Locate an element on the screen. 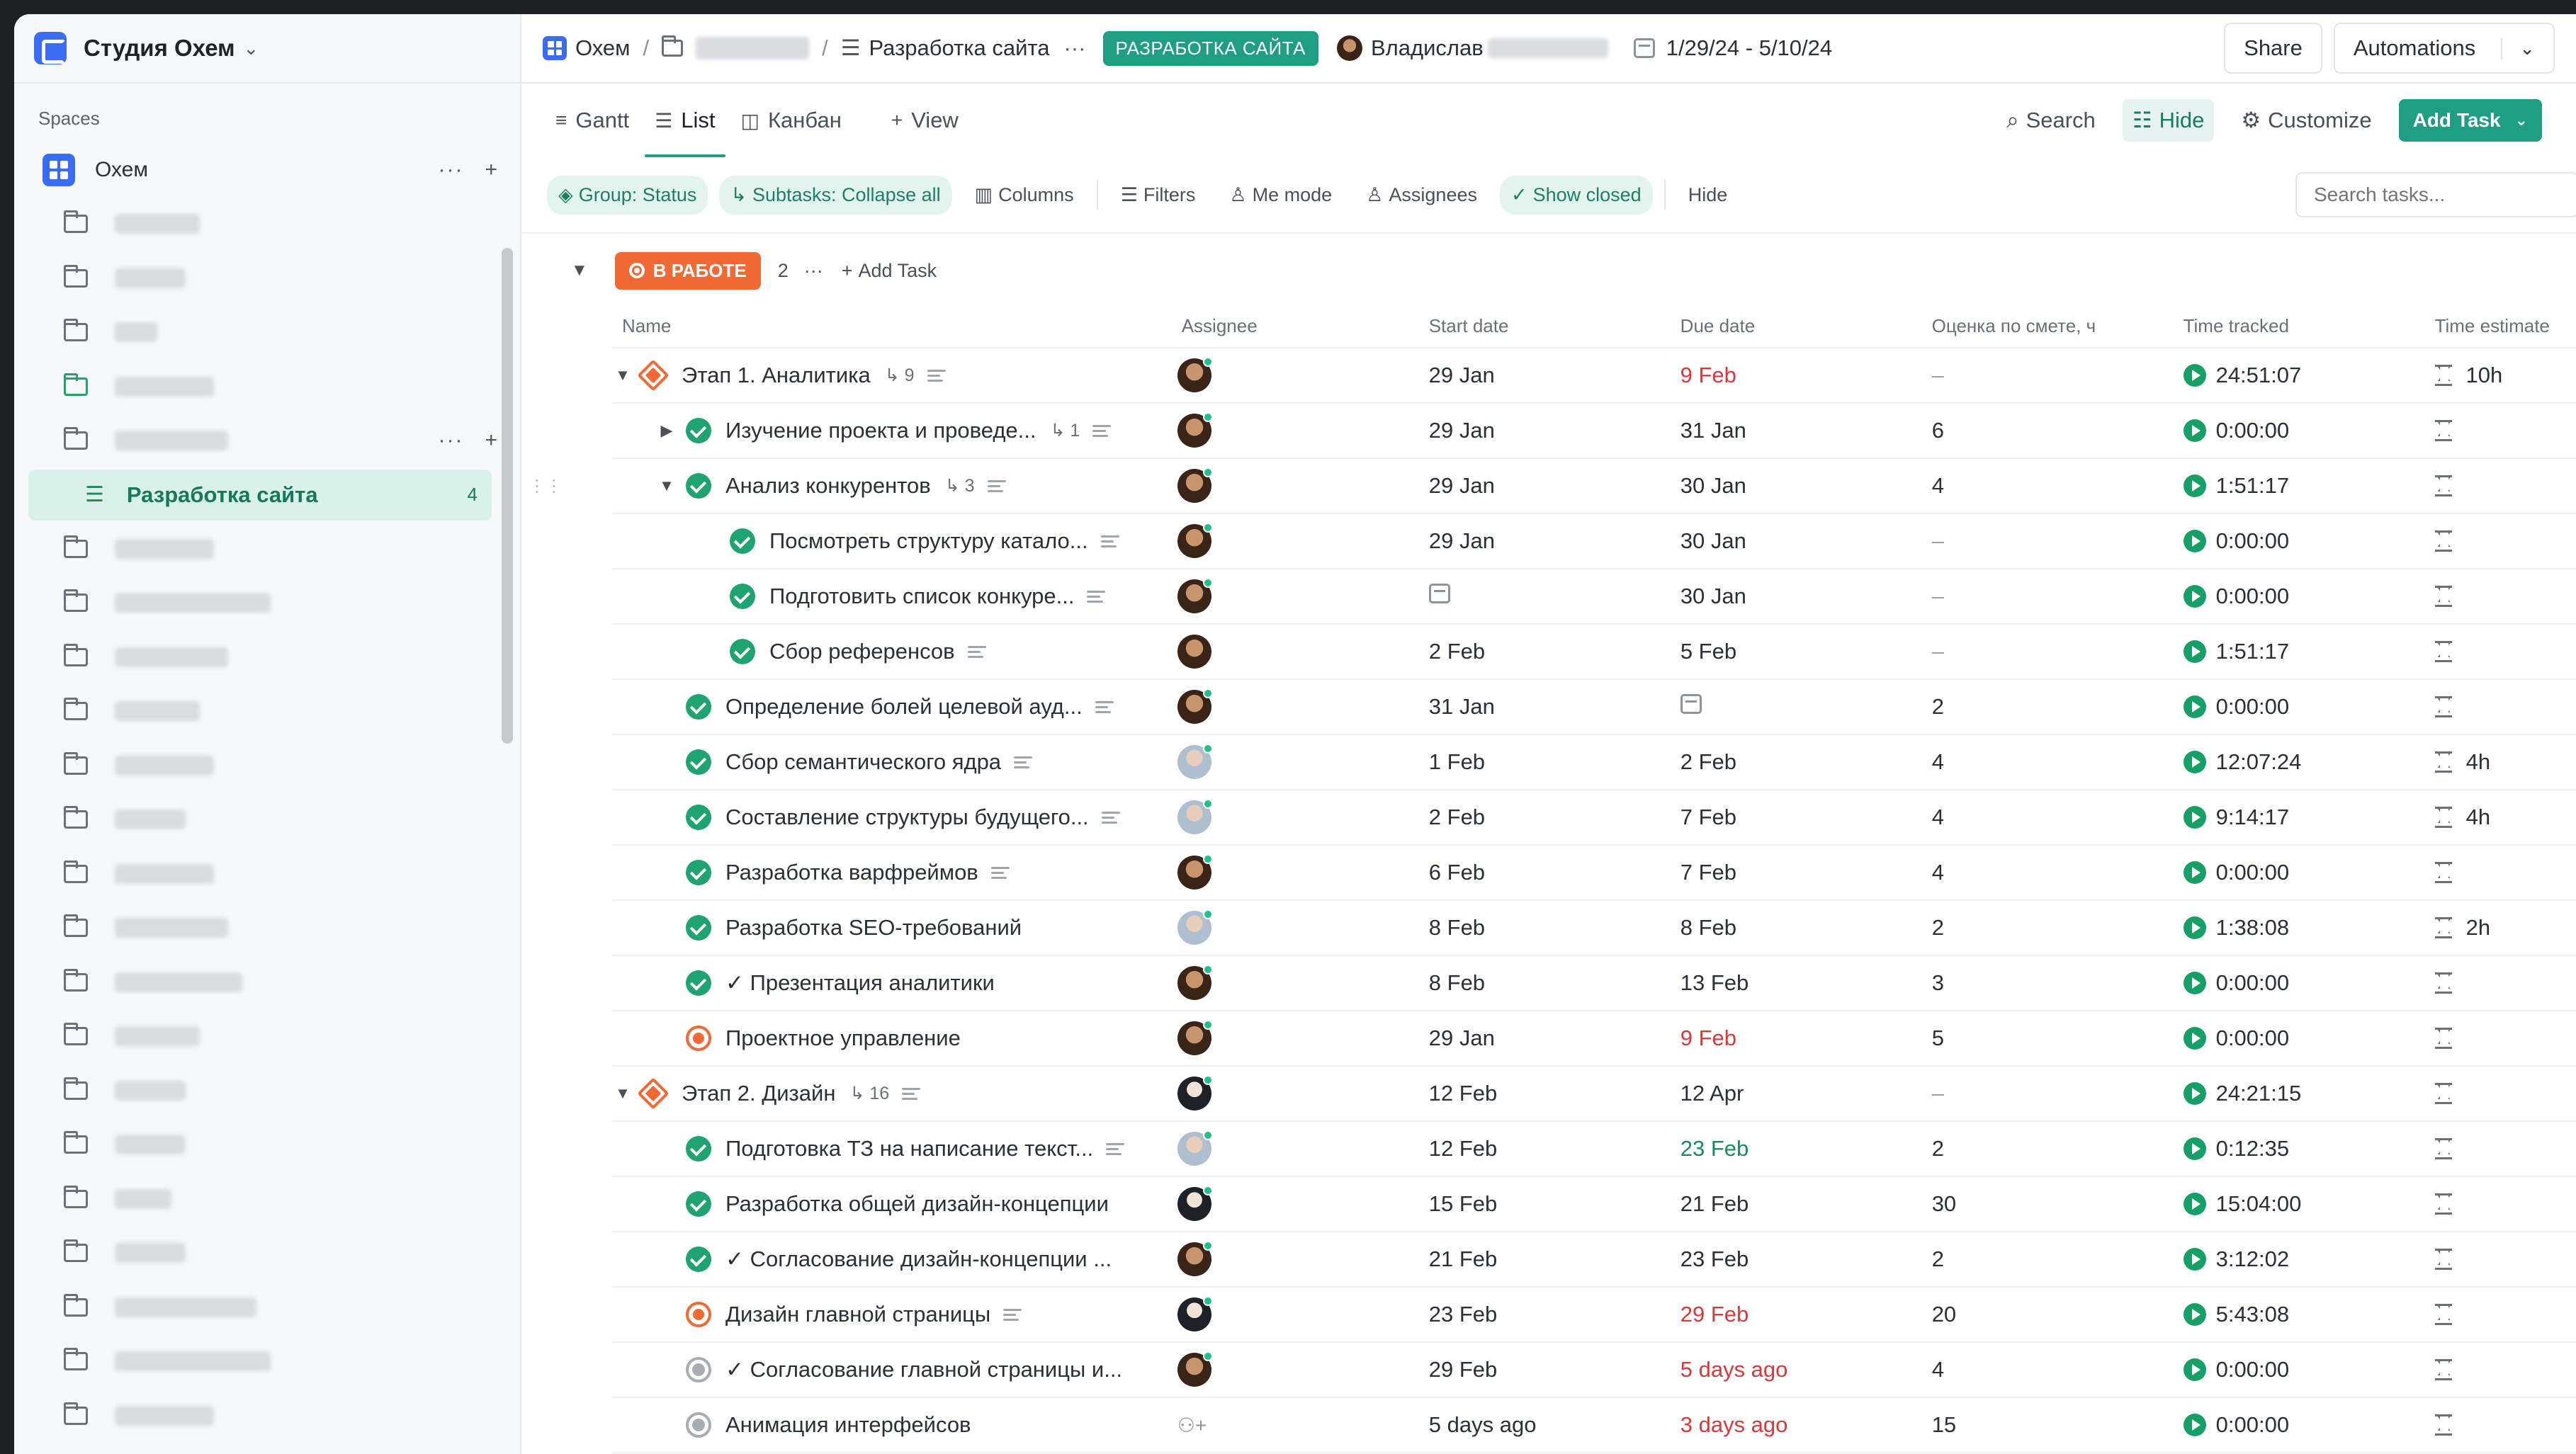 This screenshot has height=1454, width=2576. due-date-cell: 5 days ago is located at coordinates (1806, 1369).